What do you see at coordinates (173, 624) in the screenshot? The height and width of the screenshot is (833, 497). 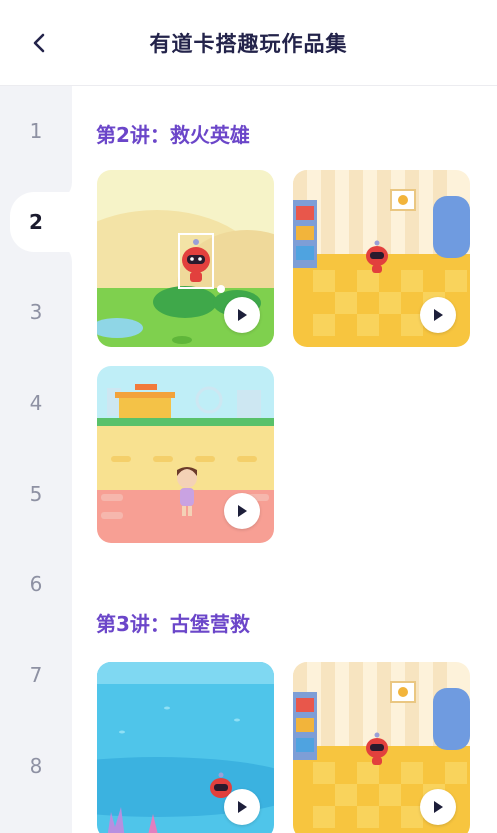 I see `section-title: 第3讲：古堡营救` at bounding box center [173, 624].